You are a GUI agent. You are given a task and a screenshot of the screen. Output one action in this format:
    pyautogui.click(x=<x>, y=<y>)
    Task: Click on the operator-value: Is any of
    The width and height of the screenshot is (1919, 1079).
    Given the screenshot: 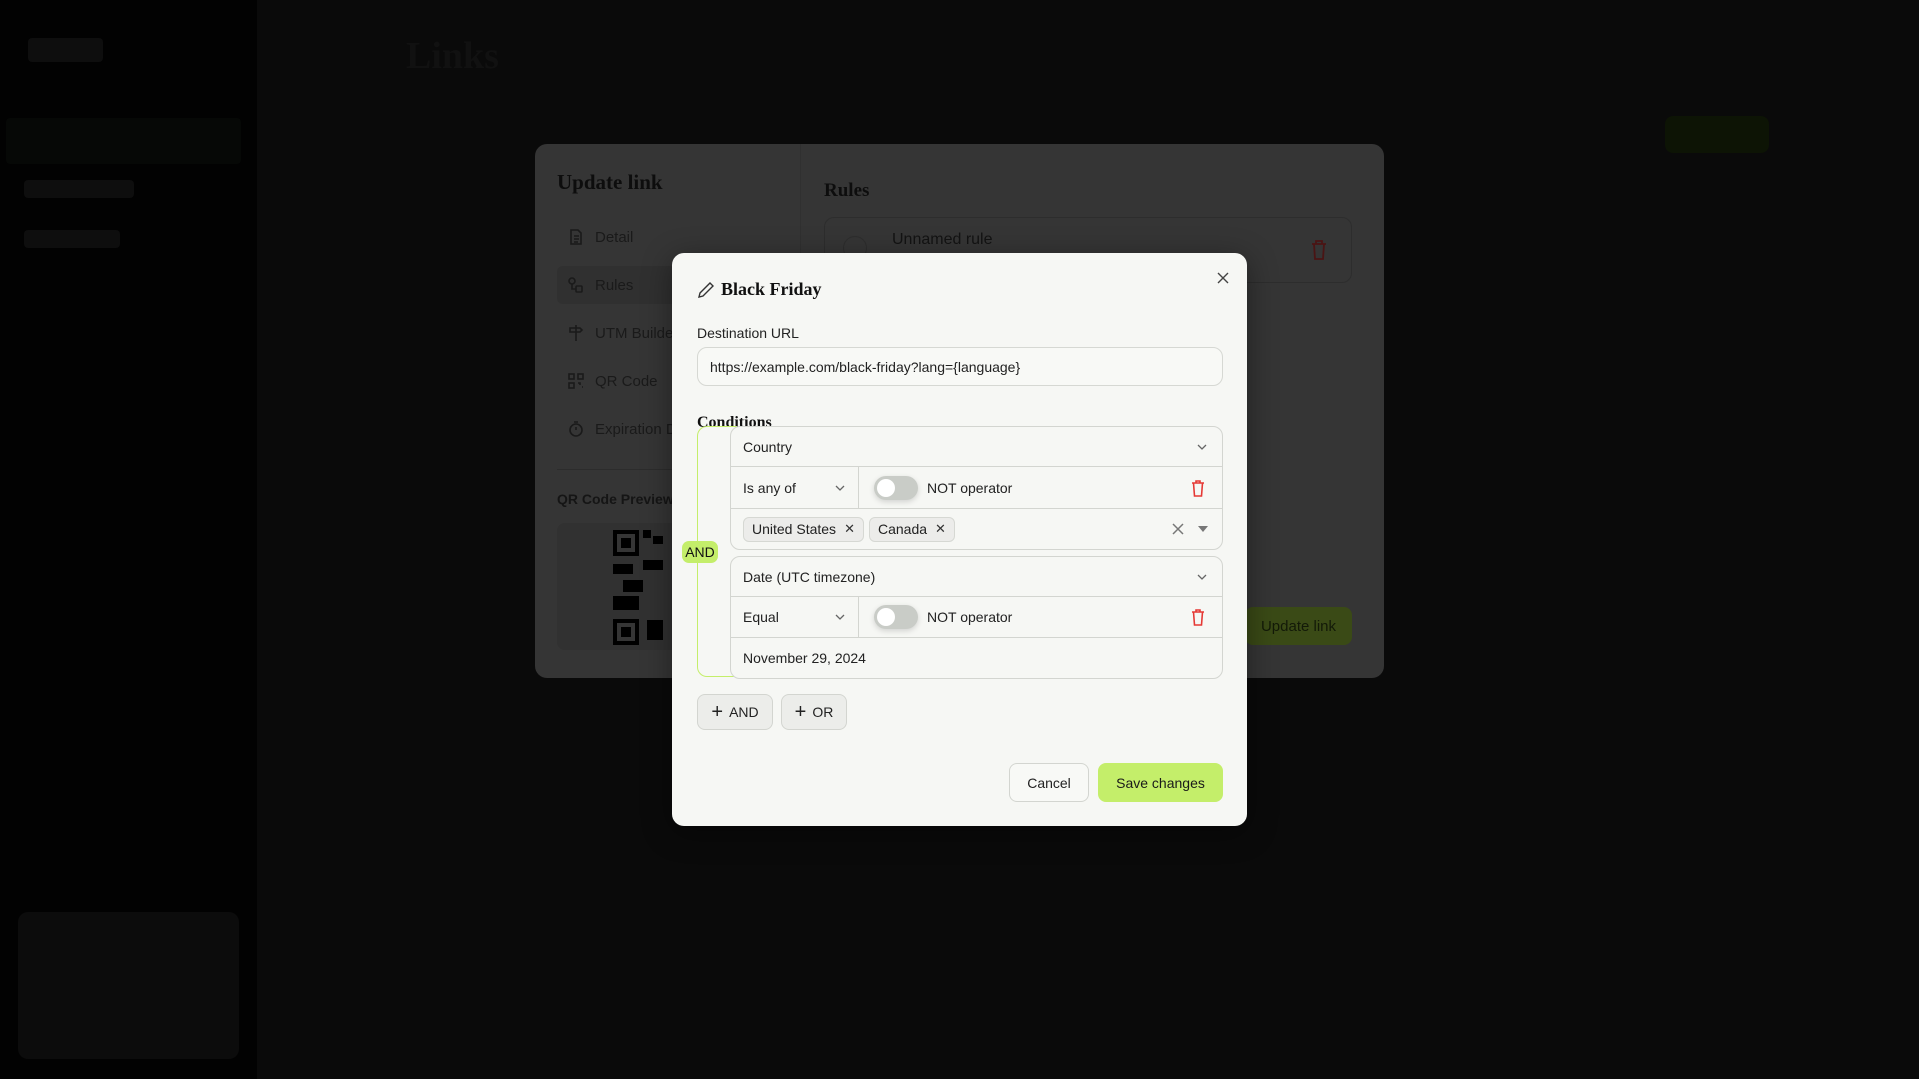 What is the action you would take?
    pyautogui.click(x=769, y=487)
    